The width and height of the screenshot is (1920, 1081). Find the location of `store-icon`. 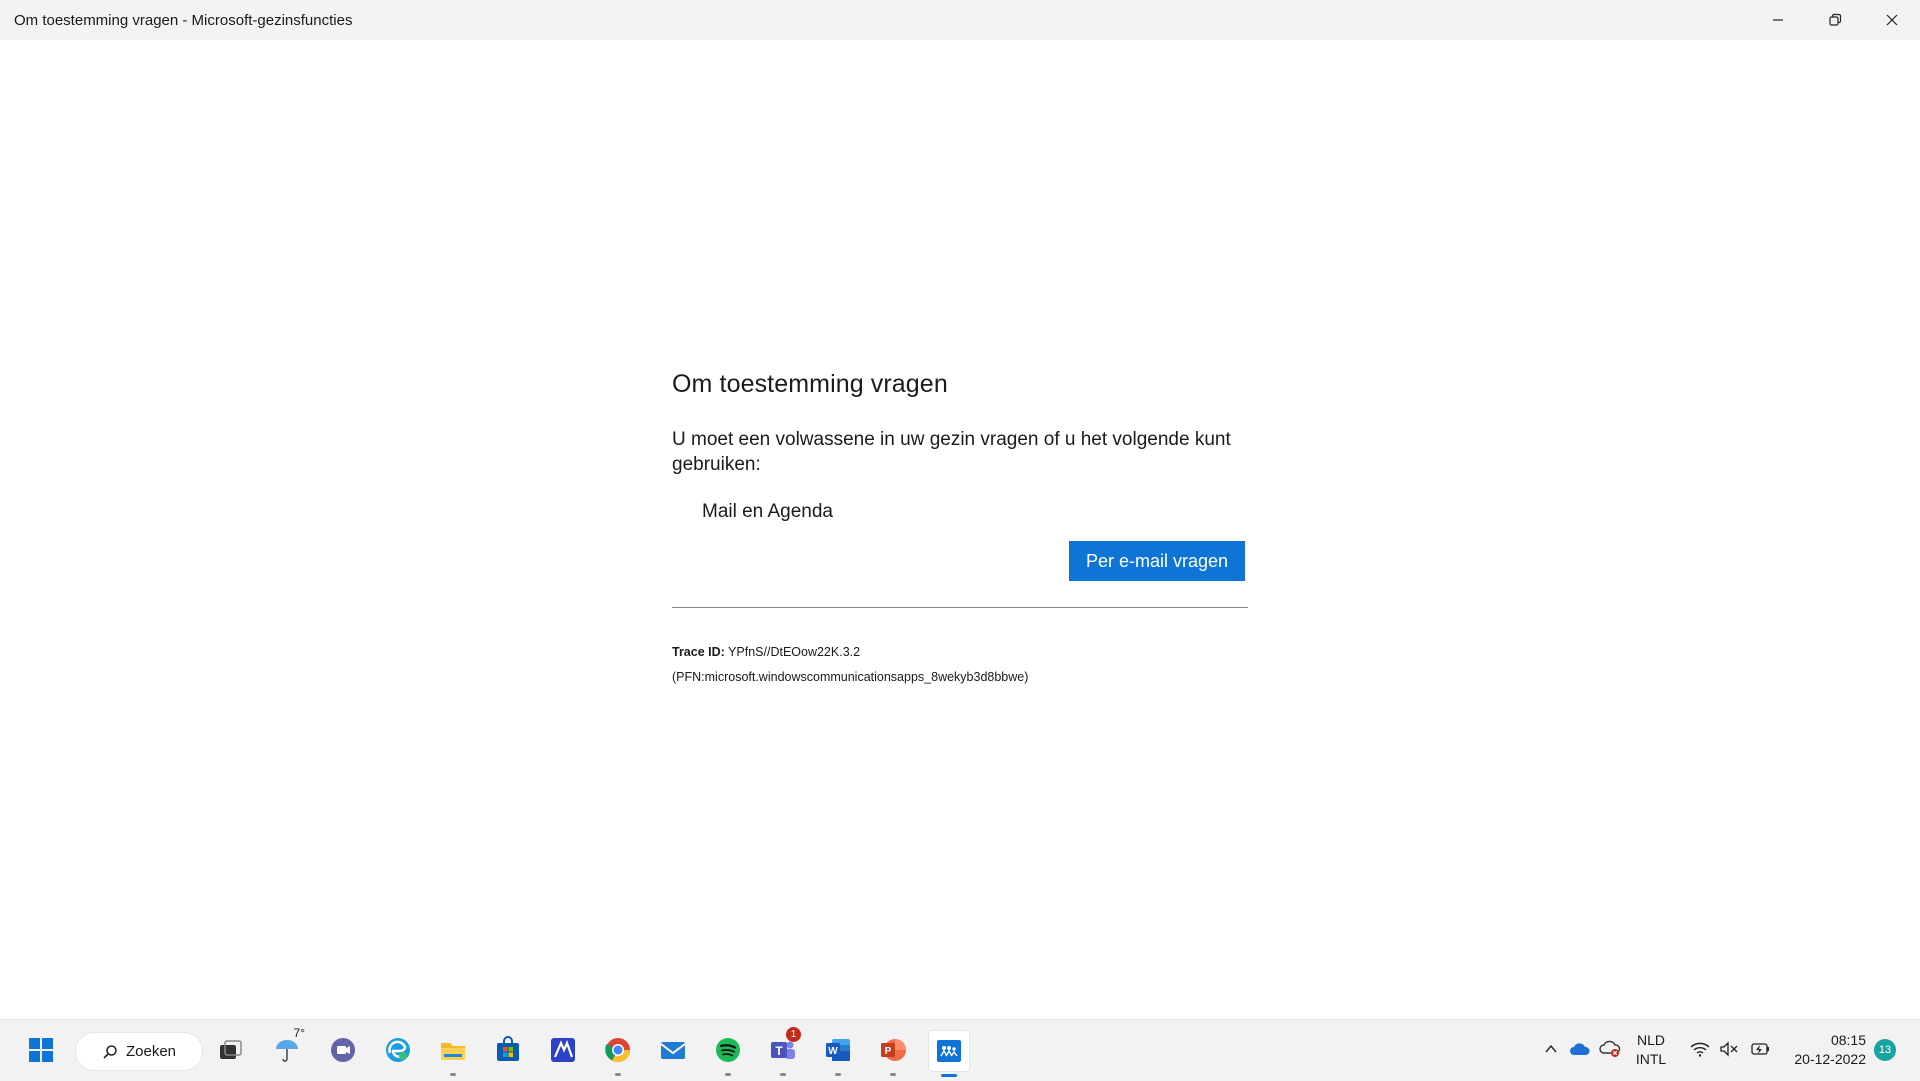

store-icon is located at coordinates (508, 1048).